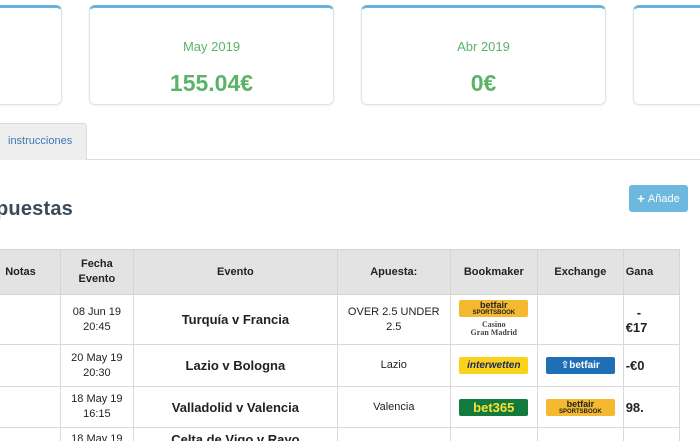 Image resolution: width=700 pixels, height=441 pixels. What do you see at coordinates (580, 272) in the screenshot?
I see `header-exchange: Exchange` at bounding box center [580, 272].